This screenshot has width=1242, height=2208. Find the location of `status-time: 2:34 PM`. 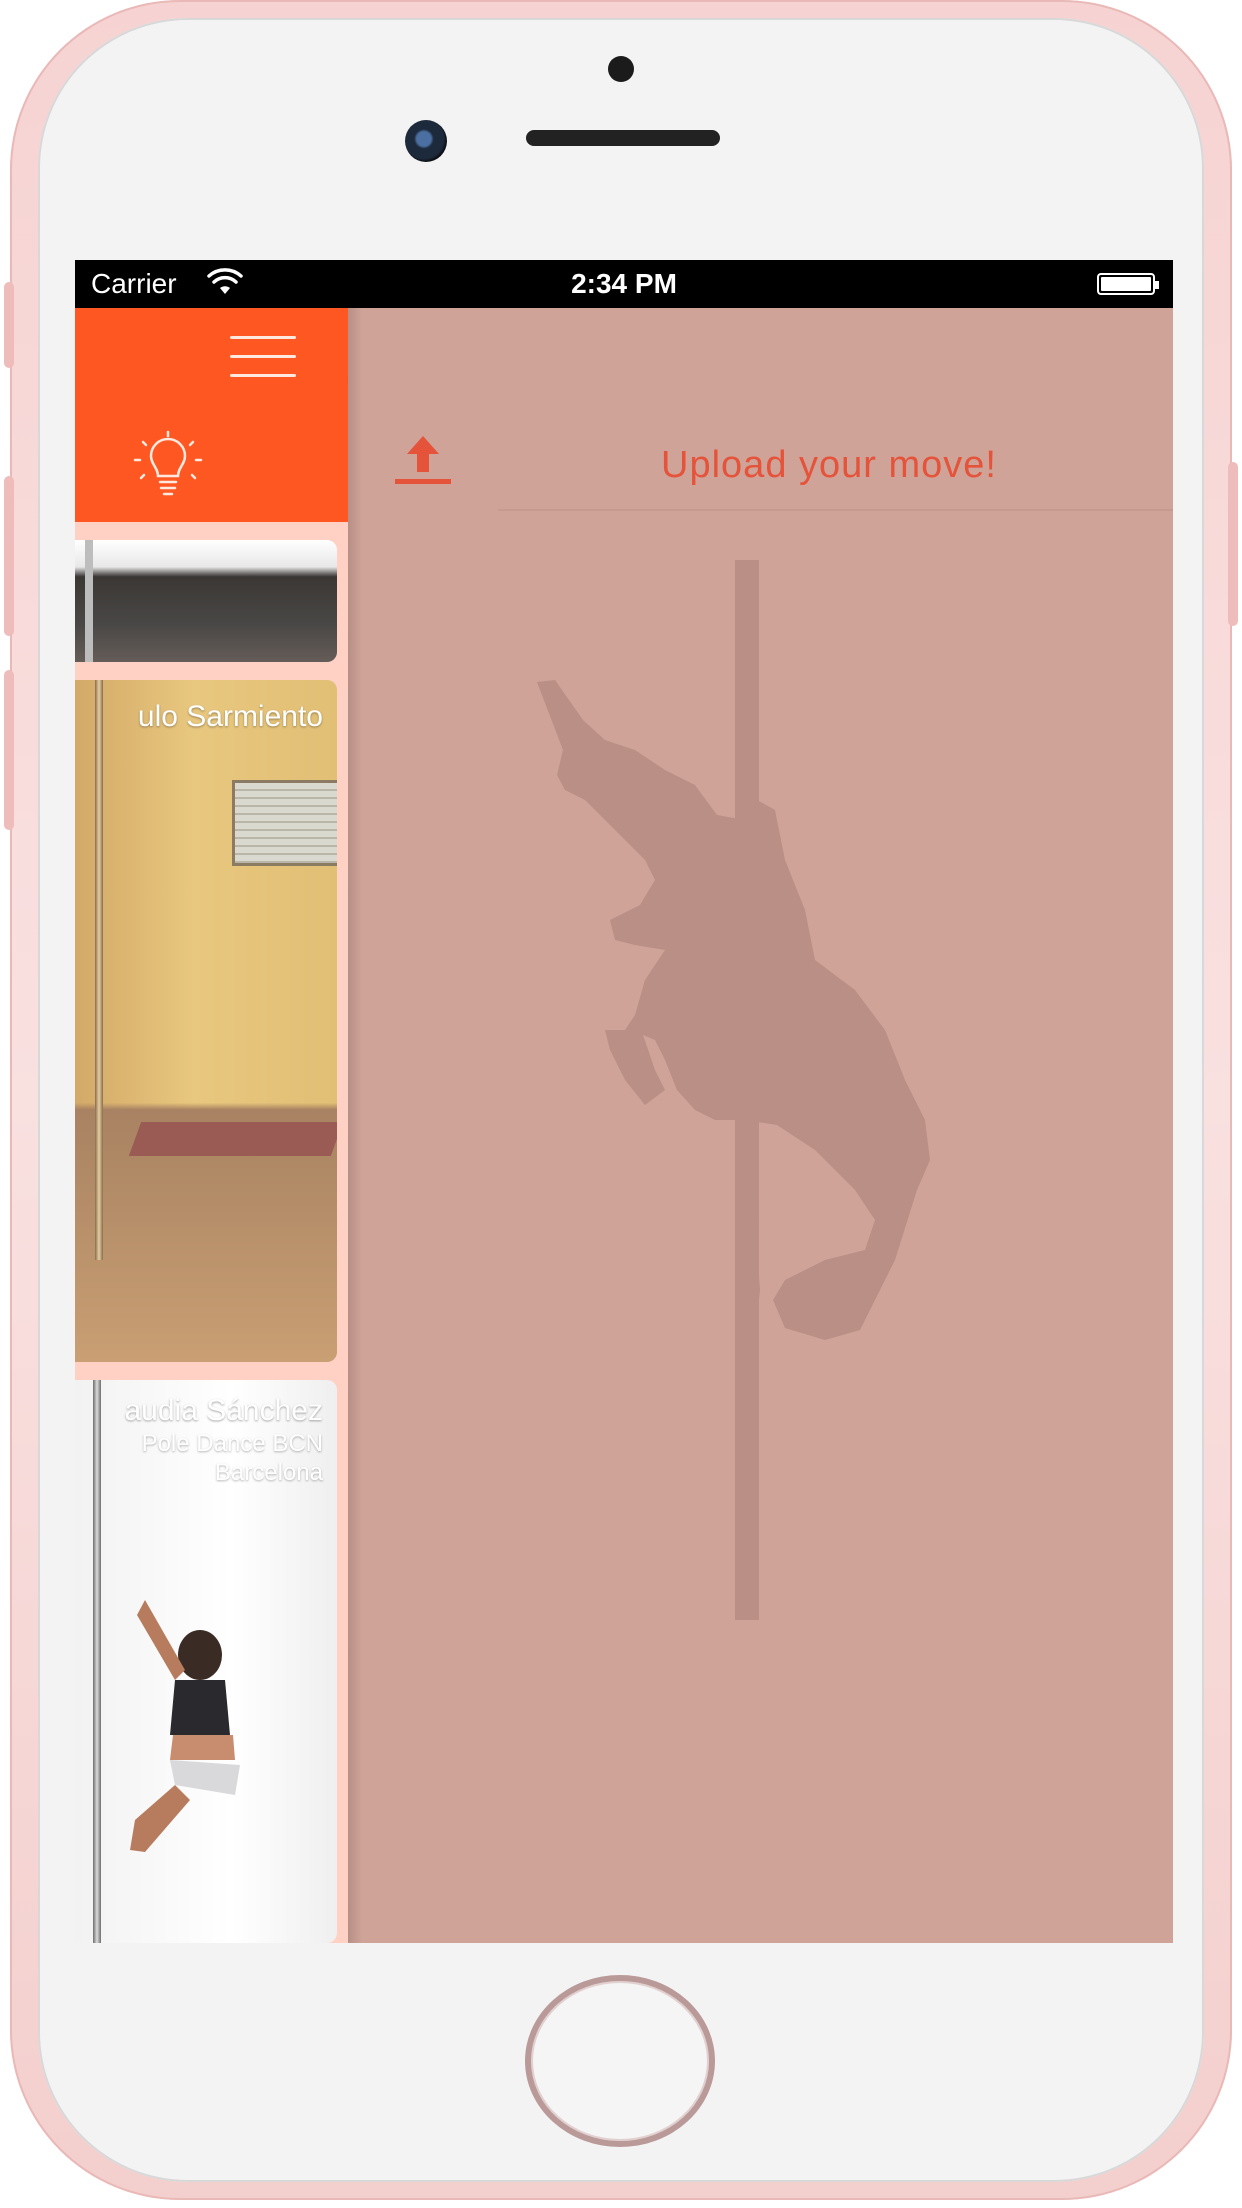

status-time: 2:34 PM is located at coordinates (624, 283).